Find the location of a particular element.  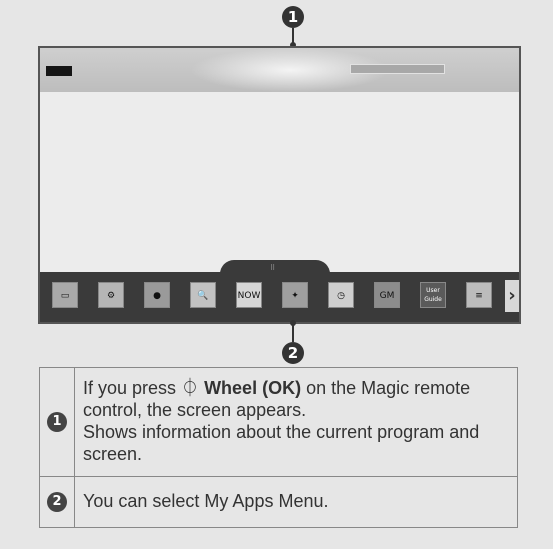

wheel-button-icon: ⏀ is located at coordinates (190, 388).